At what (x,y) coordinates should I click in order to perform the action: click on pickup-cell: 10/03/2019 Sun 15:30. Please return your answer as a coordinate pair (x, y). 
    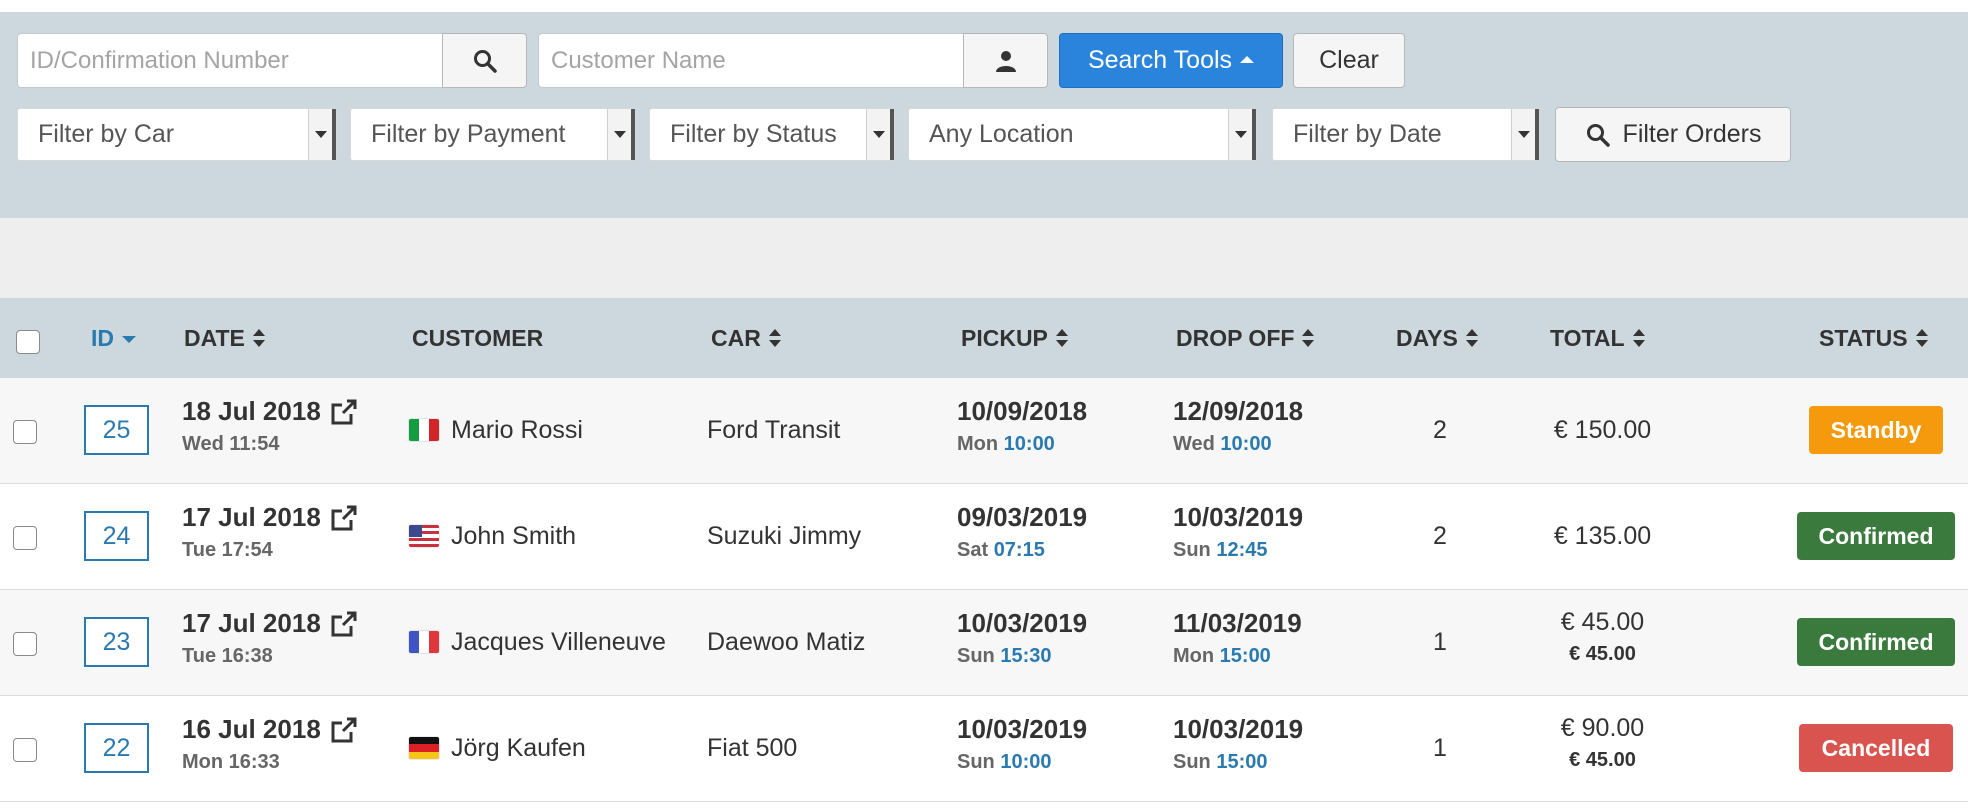
    Looking at the image, I should click on (1022, 638).